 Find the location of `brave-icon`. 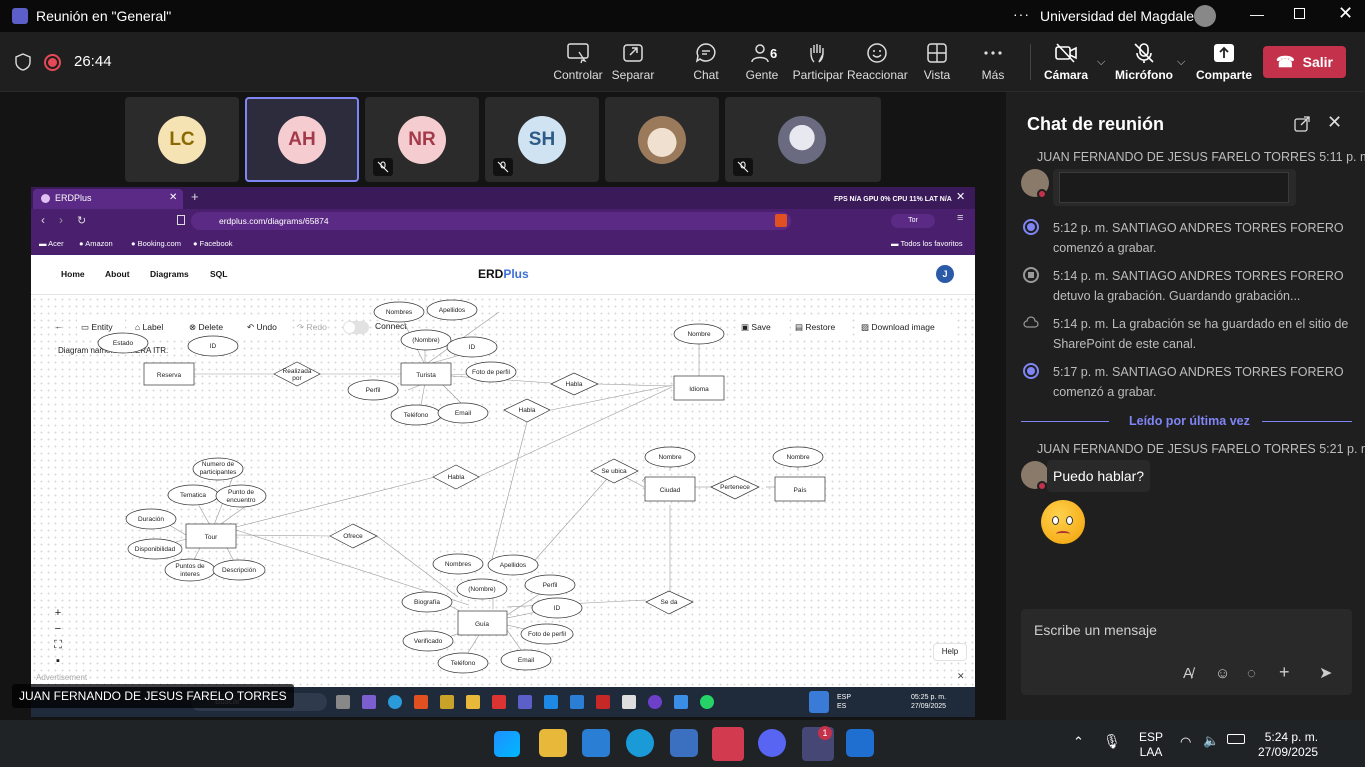

brave-icon is located at coordinates (421, 702).